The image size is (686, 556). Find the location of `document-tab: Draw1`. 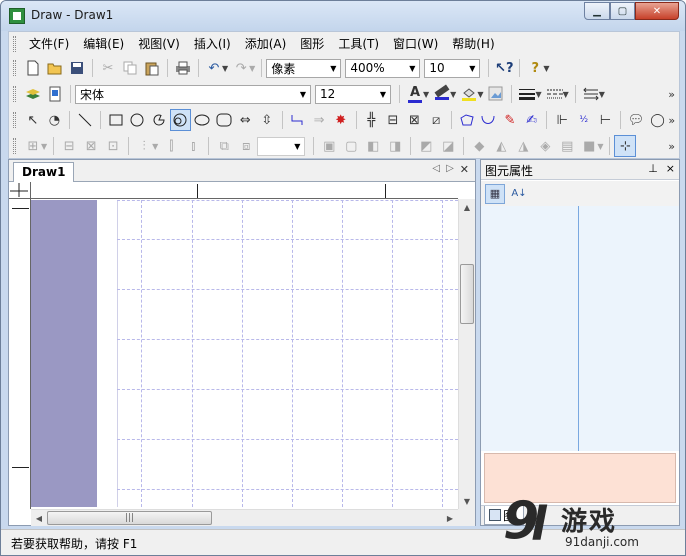

document-tab: Draw1 is located at coordinates (44, 172).